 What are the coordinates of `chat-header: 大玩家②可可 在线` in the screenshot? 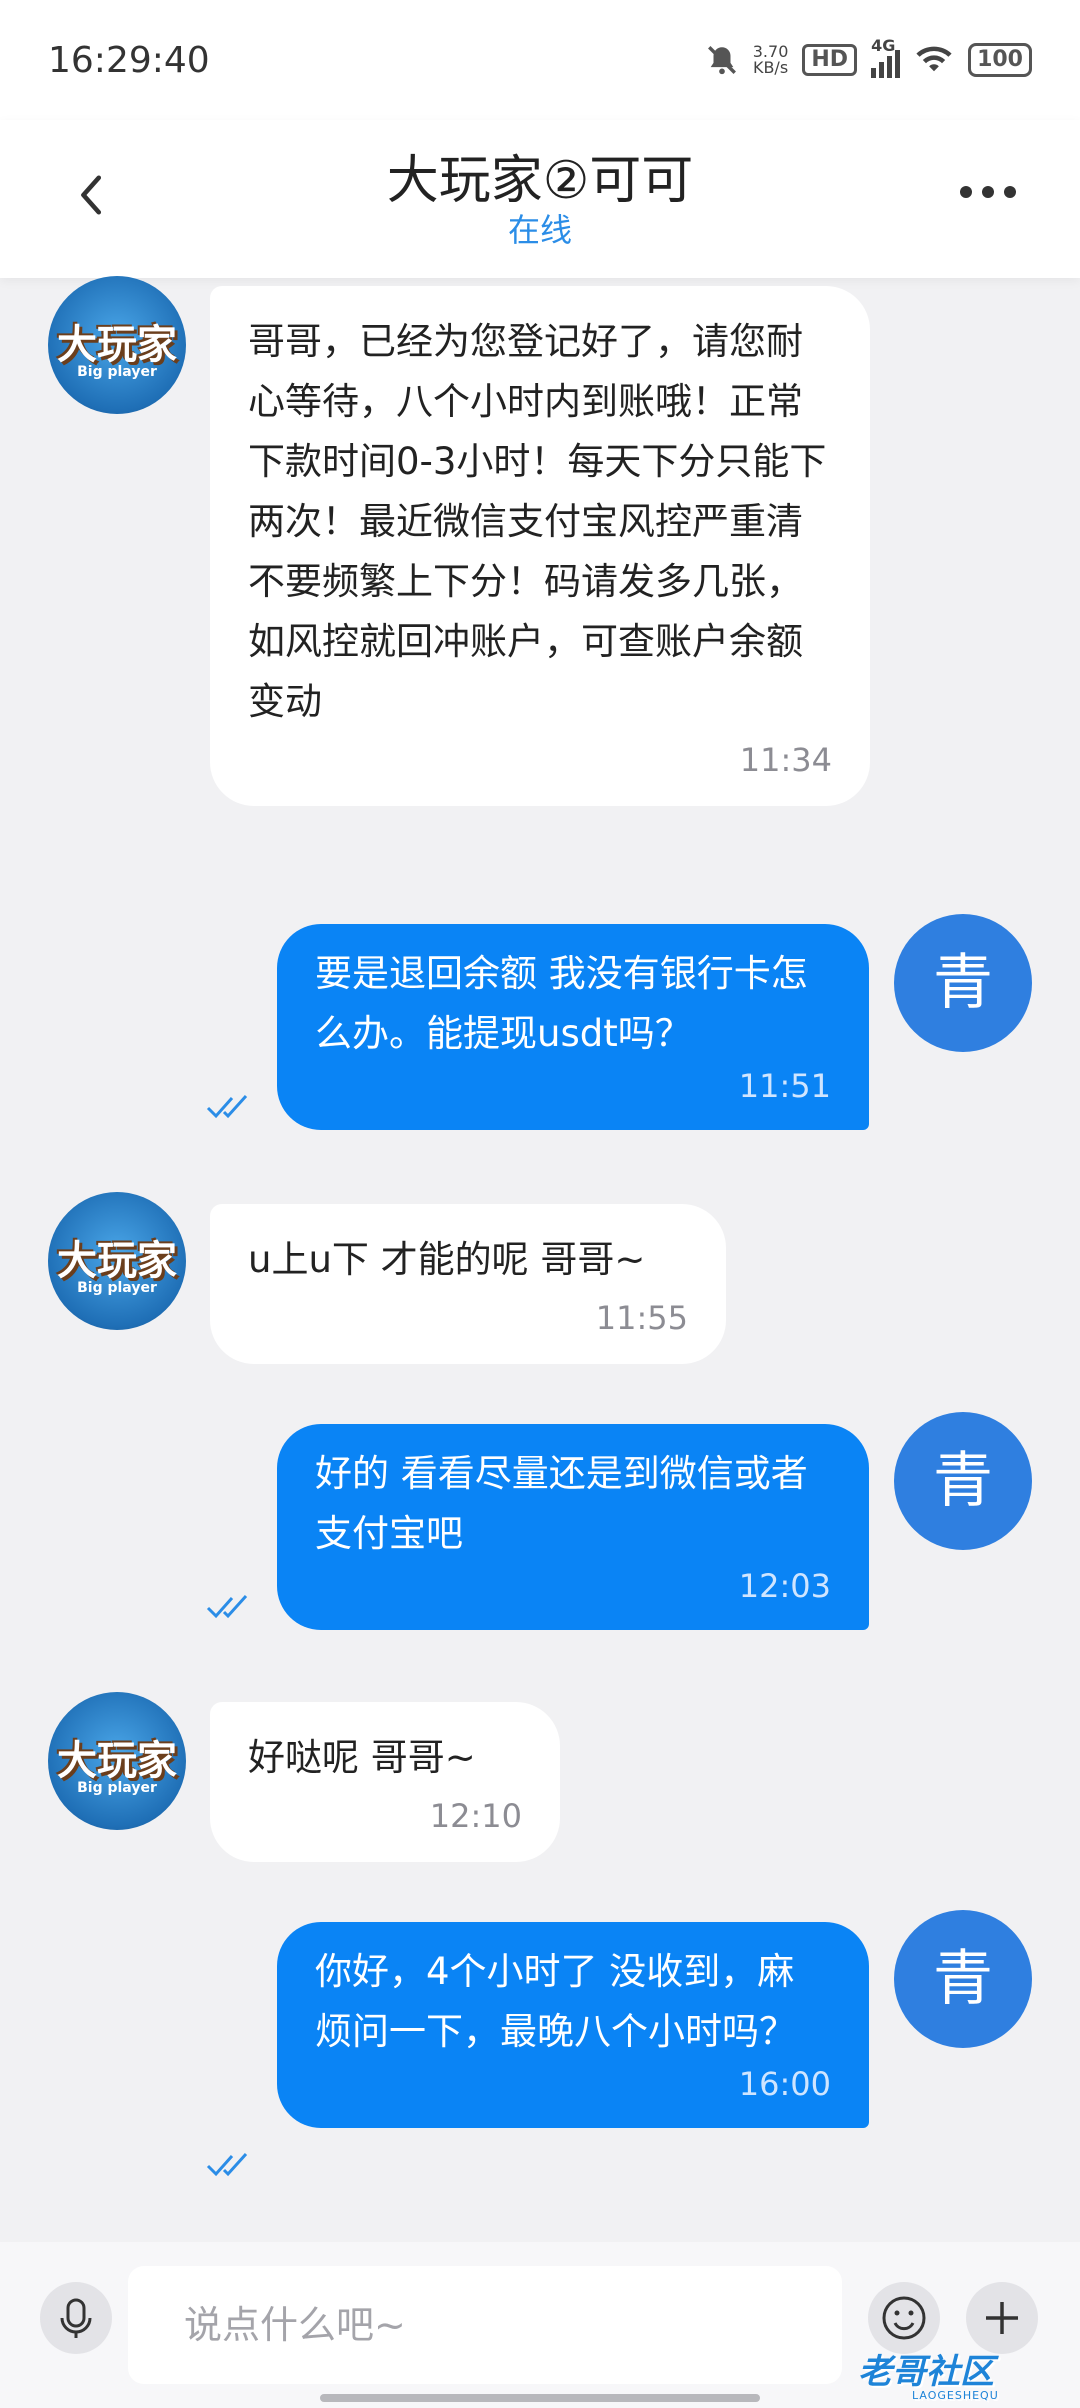 It's located at (540, 199).